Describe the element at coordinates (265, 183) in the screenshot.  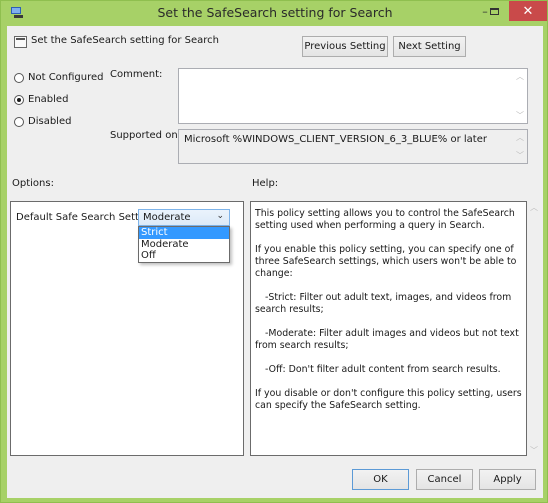
I see `help-label: Help:` at that location.